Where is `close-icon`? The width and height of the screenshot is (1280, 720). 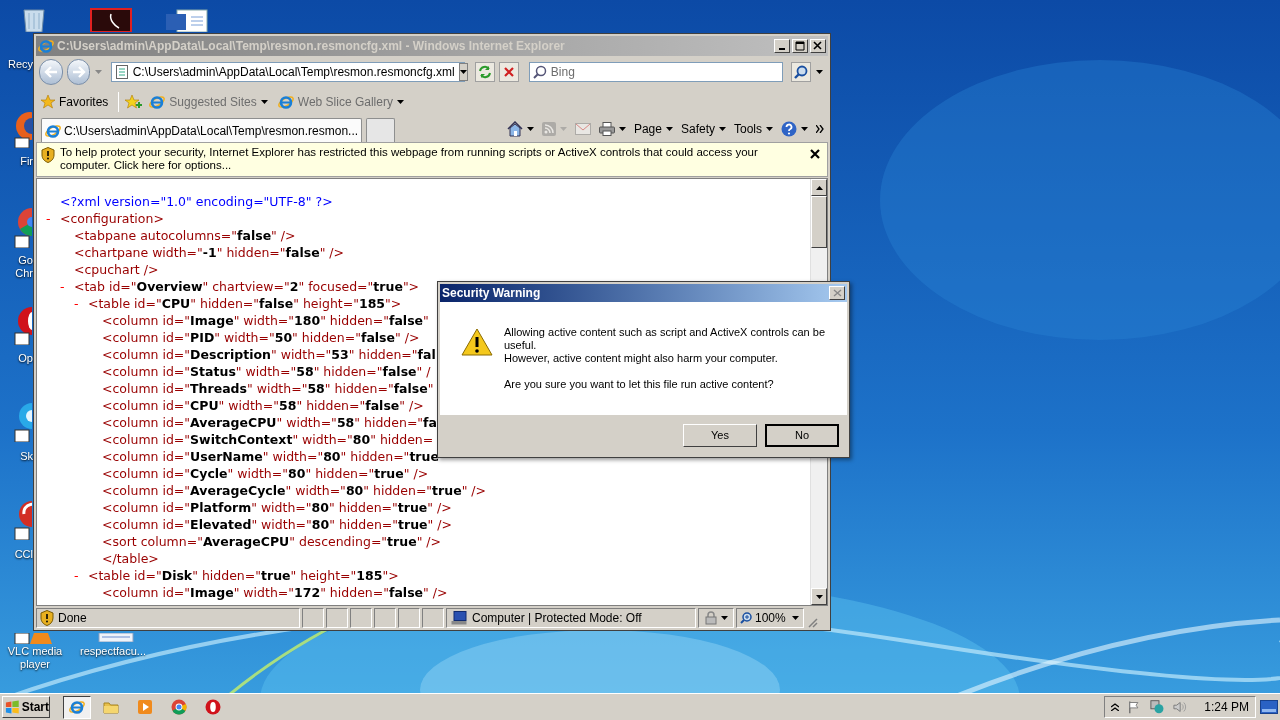
close-icon is located at coordinates (837, 293).